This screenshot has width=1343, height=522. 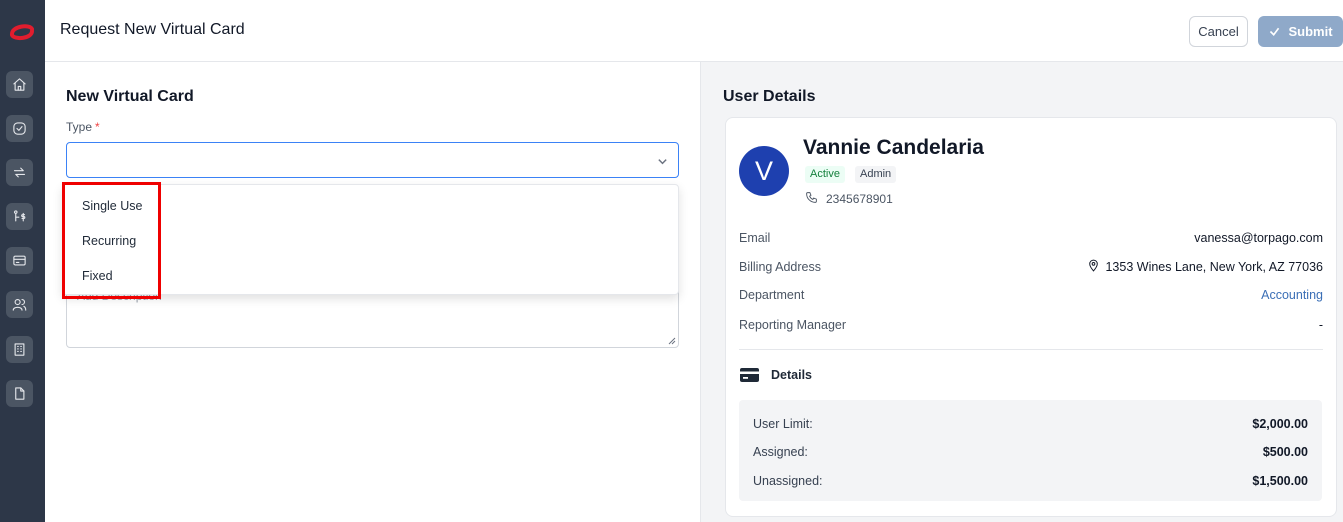 What do you see at coordinates (780, 267) in the screenshot?
I see `billing-label: Billing Address` at bounding box center [780, 267].